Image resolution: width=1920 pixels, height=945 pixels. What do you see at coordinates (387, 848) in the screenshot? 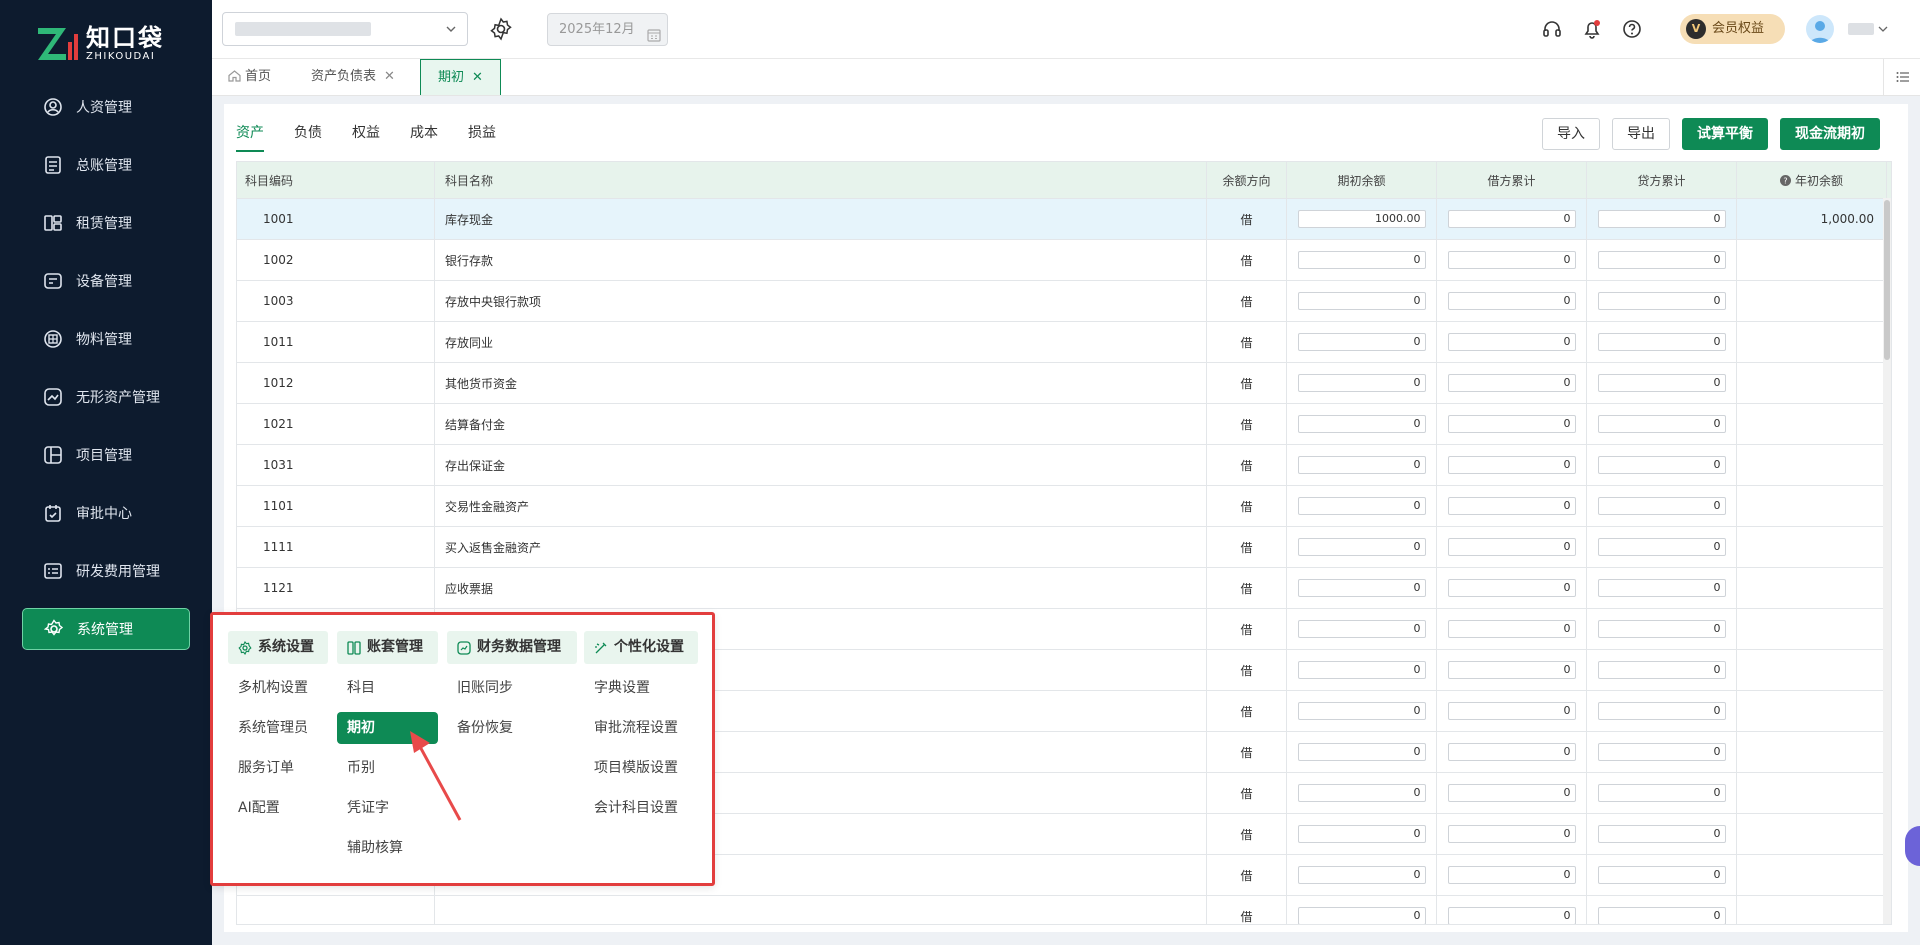
I see `menu-item-auxiliary: 辅助核算` at bounding box center [387, 848].